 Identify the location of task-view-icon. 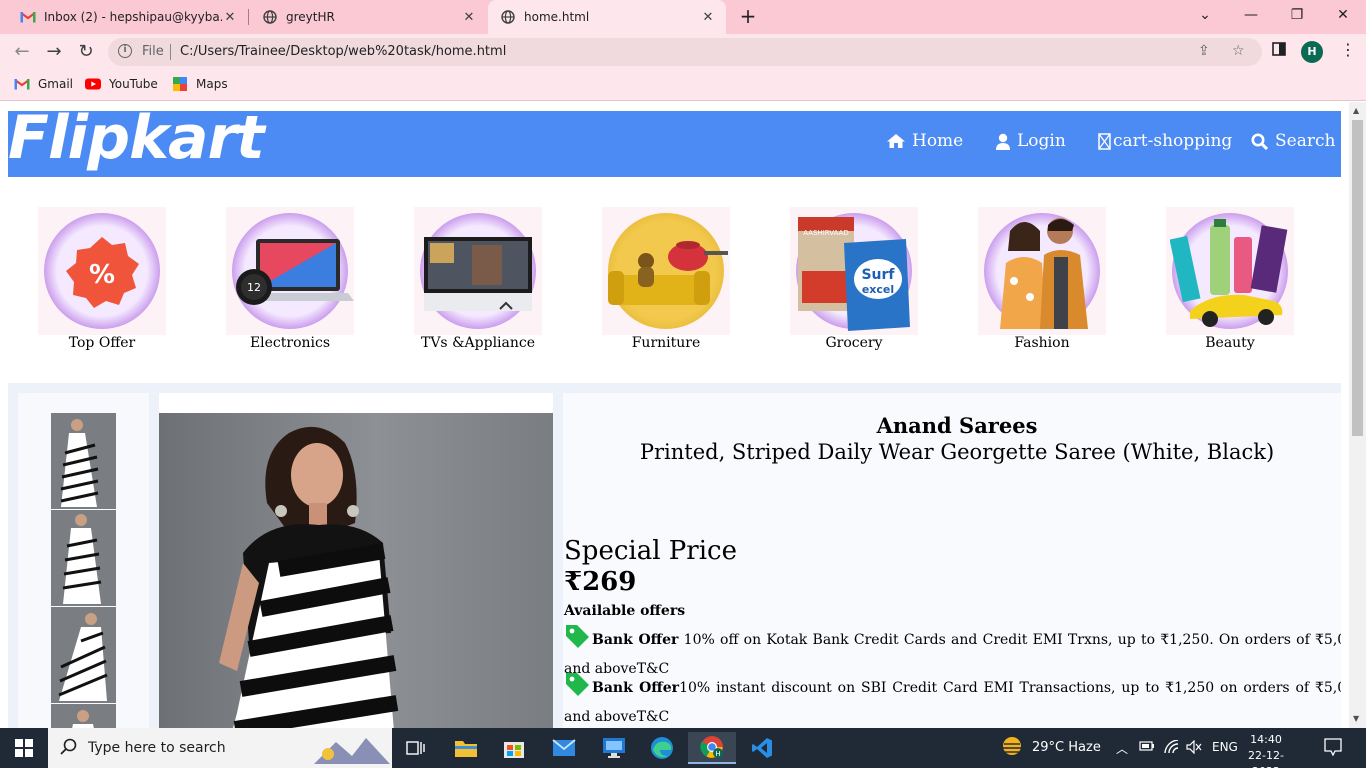
(416, 748).